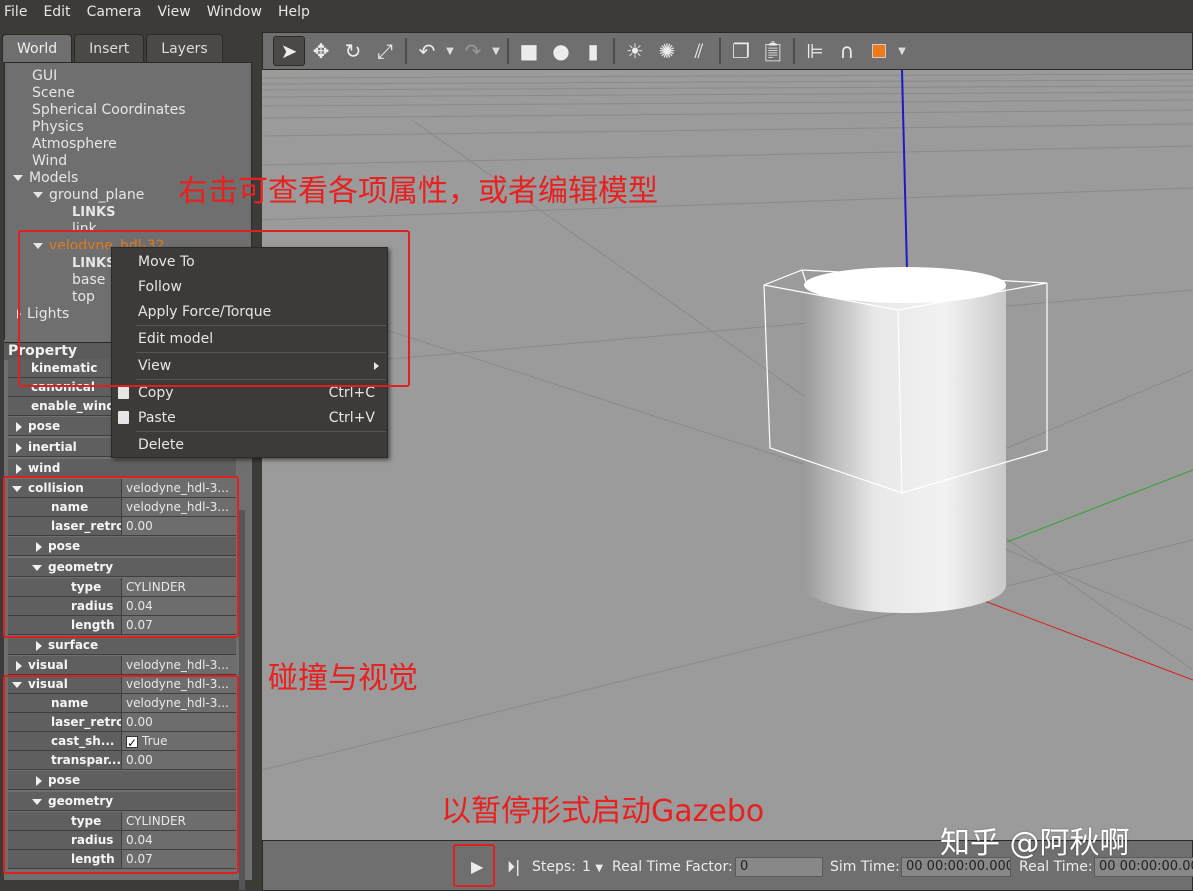 This screenshot has width=1193, height=891. Describe the element at coordinates (109, 110) in the screenshot. I see `tree-item-spherical: Spherical Coordinates` at that location.